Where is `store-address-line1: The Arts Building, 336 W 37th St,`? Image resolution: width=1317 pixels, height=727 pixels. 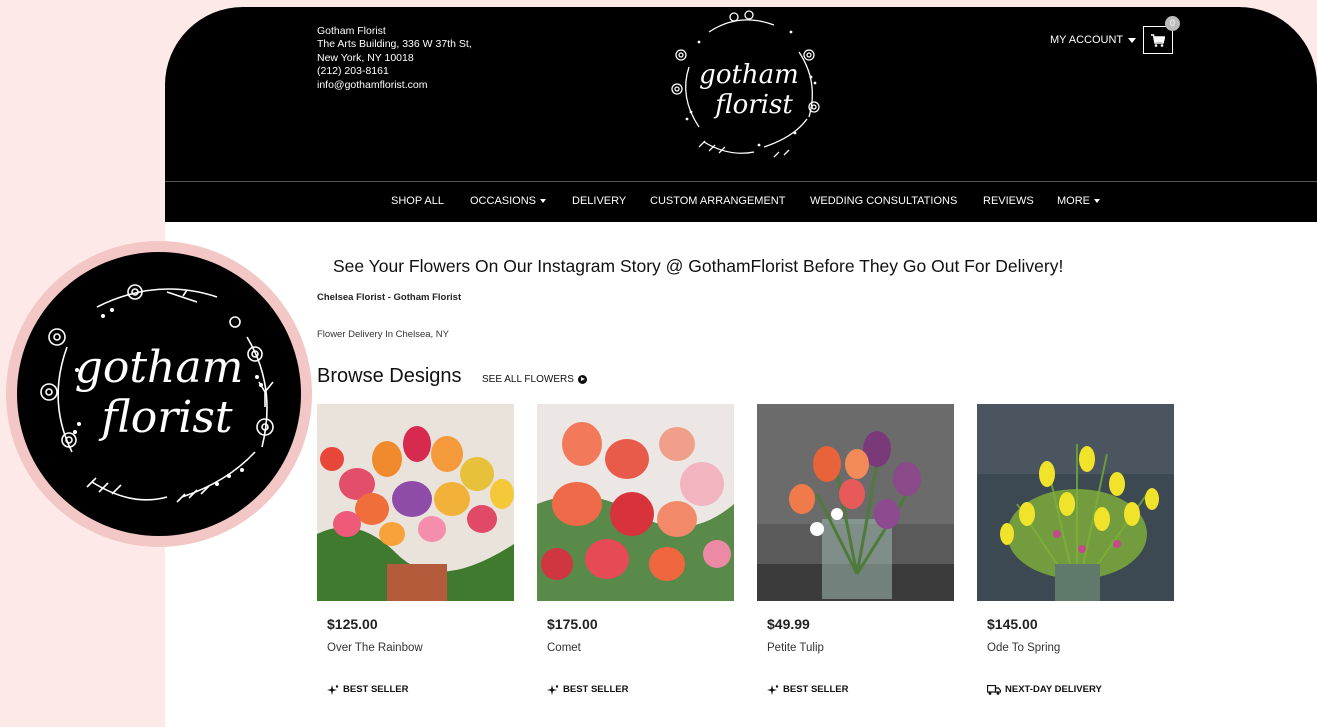
store-address-line1: The Arts Building, 336 W 37th St, is located at coordinates (394, 44).